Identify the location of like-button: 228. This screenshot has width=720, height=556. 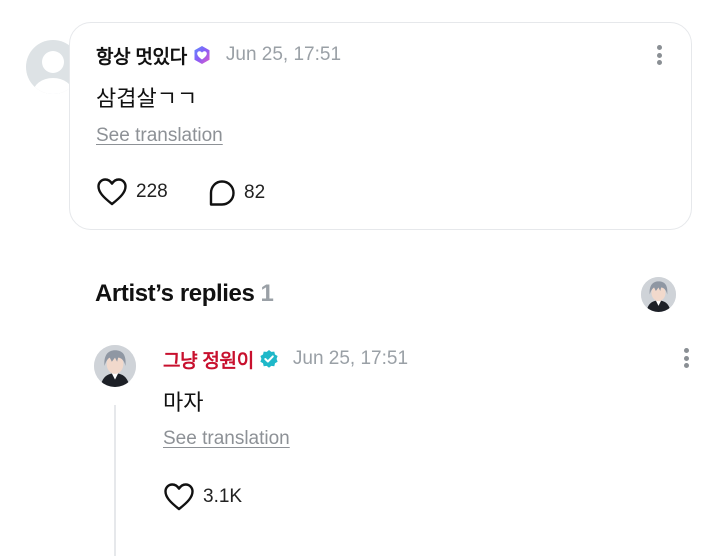
(132, 192).